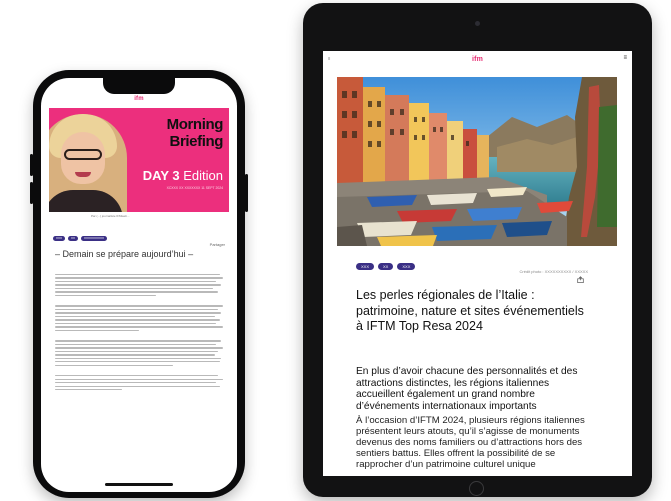 The width and height of the screenshot is (671, 501). What do you see at coordinates (161, 175) in the screenshot?
I see `banner-day: DAY 3` at bounding box center [161, 175].